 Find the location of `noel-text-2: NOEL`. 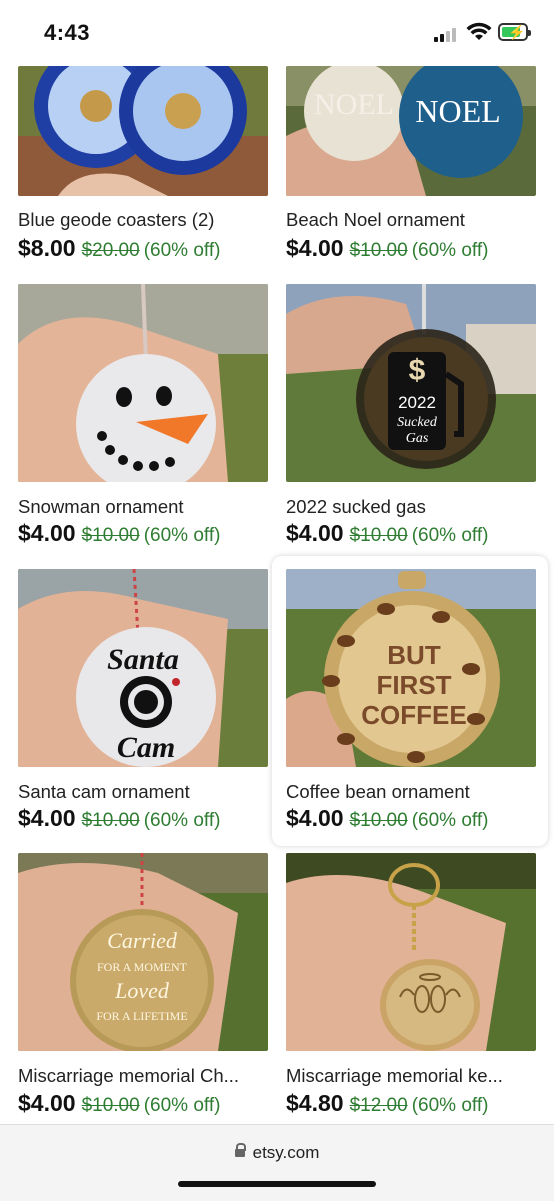

noel-text-2: NOEL is located at coordinates (457, 111).